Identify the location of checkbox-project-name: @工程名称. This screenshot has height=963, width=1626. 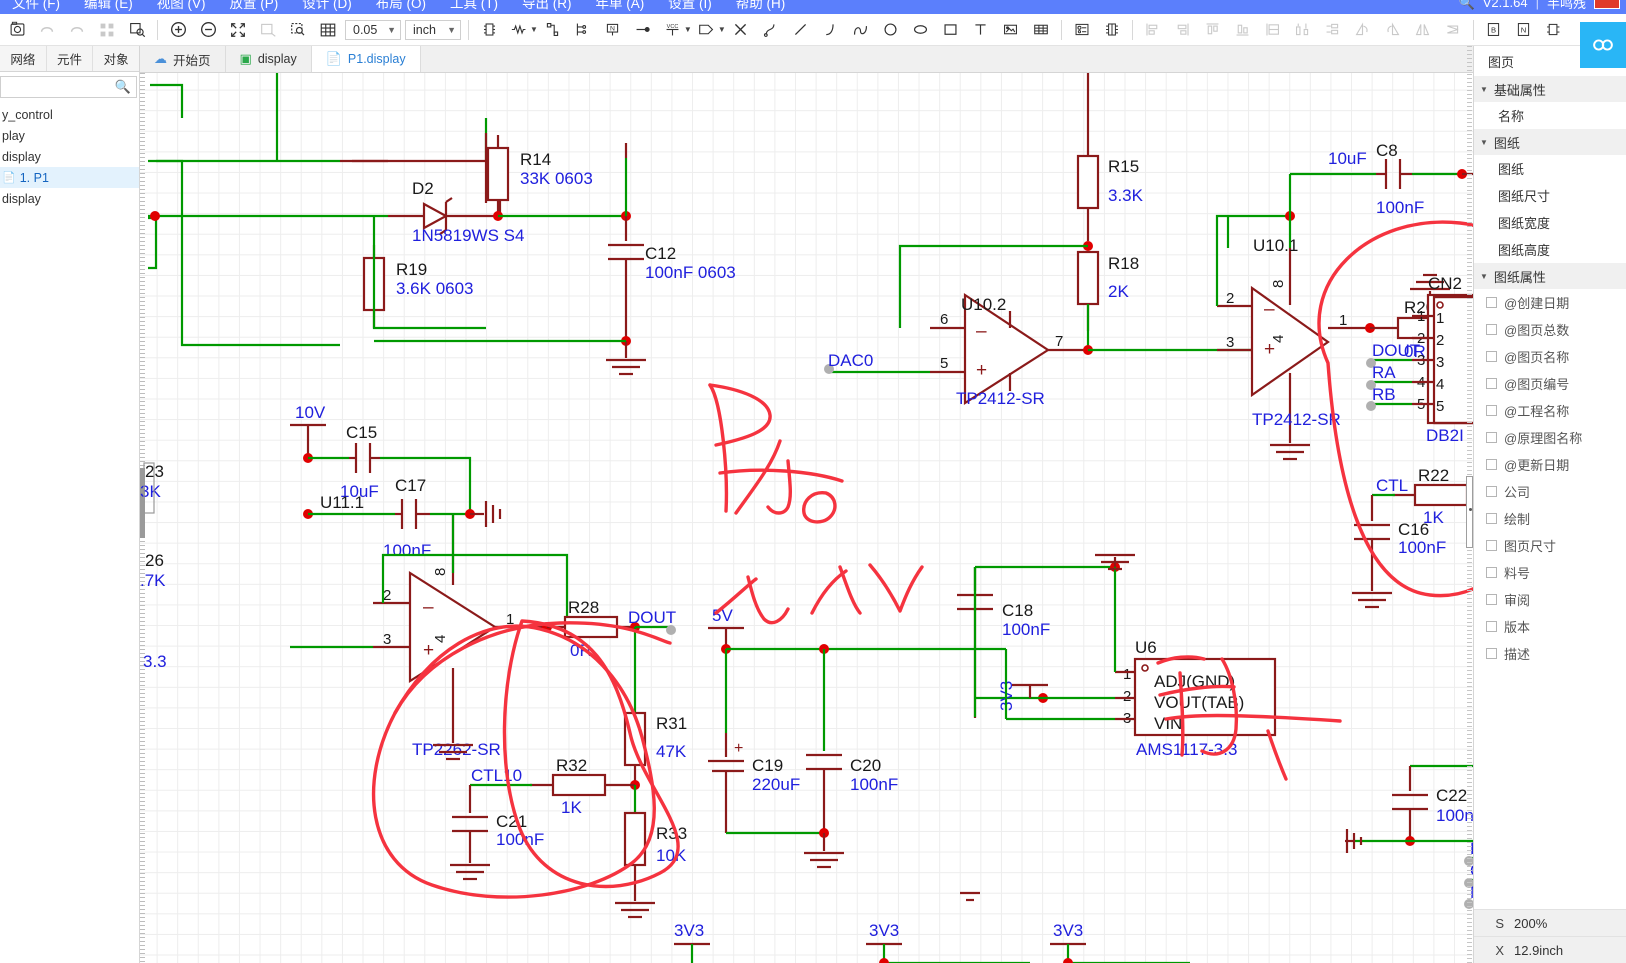
(1550, 410).